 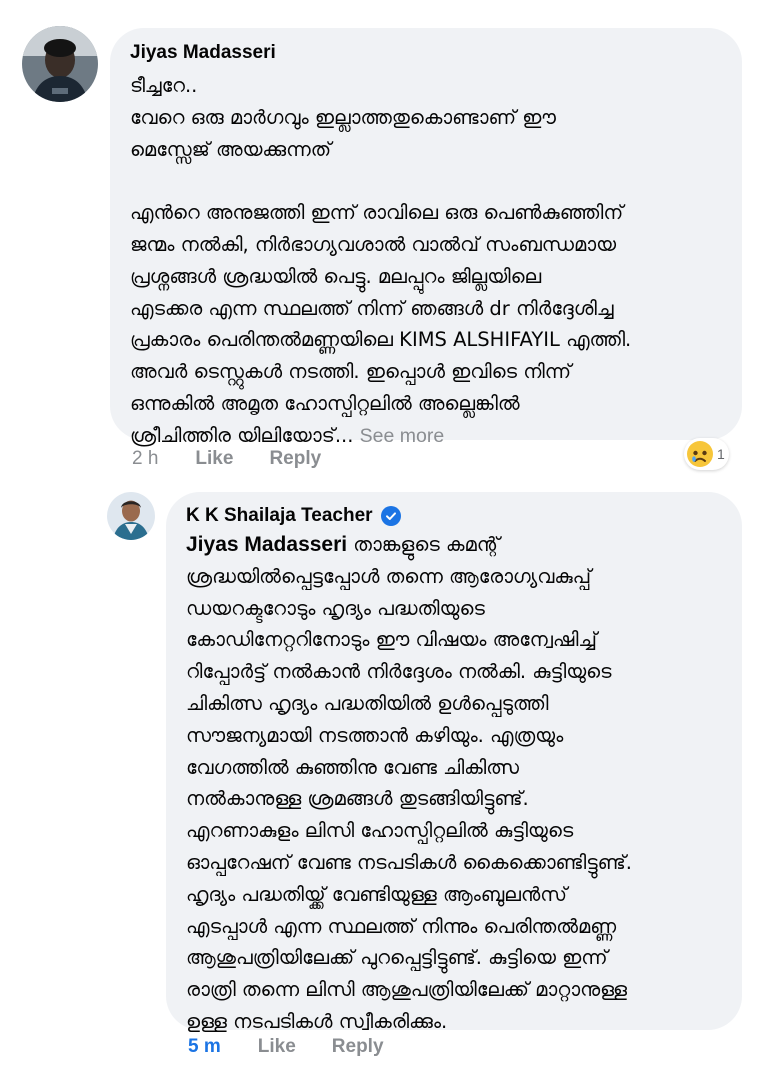 I want to click on reaction-badge: 1, so click(x=706, y=454).